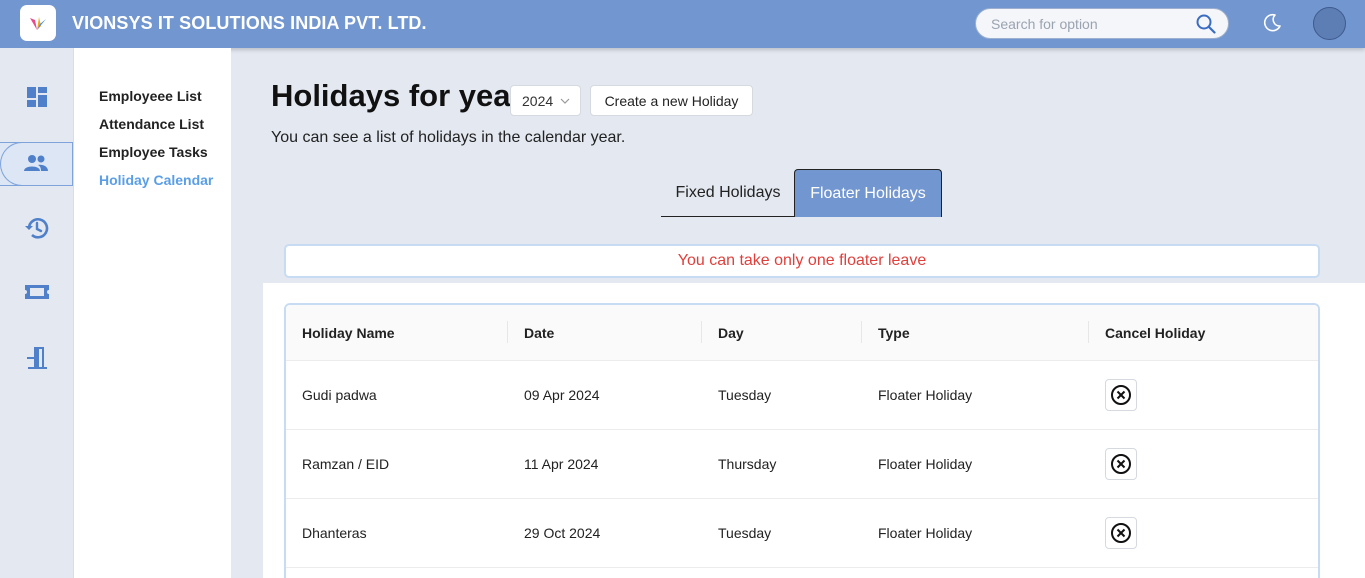 This screenshot has width=1365, height=578. Describe the element at coordinates (561, 464) in the screenshot. I see `date-cell: 11 Apr 2024` at that location.